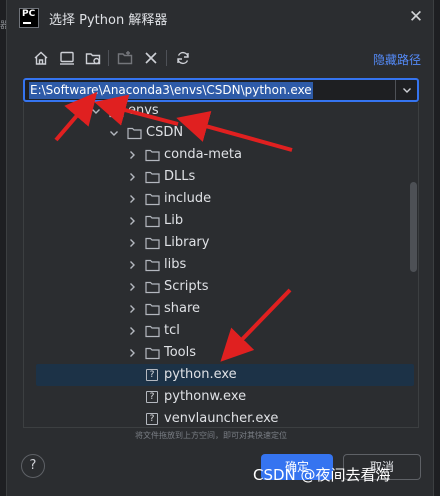  Describe the element at coordinates (211, 435) in the screenshot. I see `drop-hint: 将文件拖放到上方空间，即可对其快速定位` at that location.